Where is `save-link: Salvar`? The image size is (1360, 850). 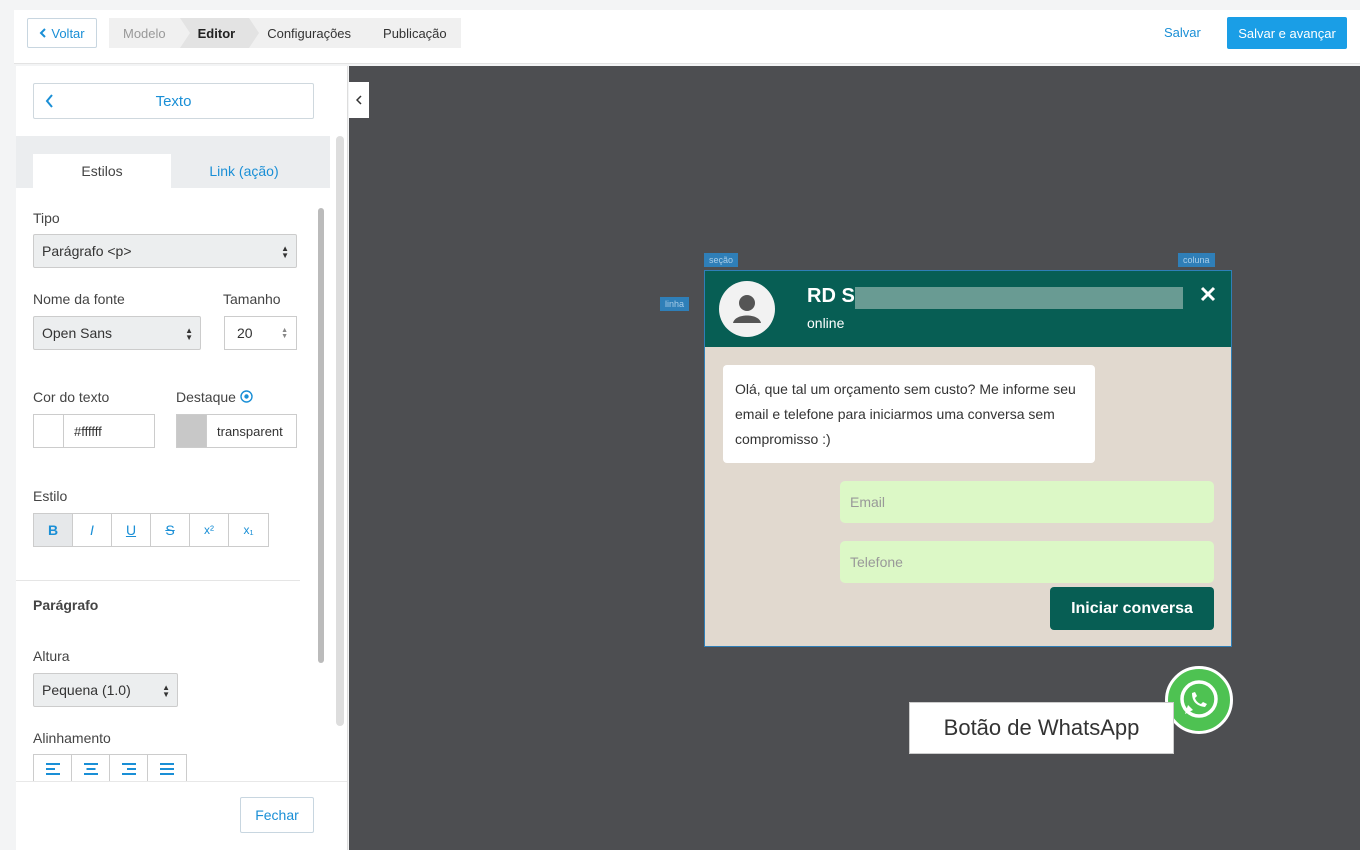 save-link: Salvar is located at coordinates (1182, 32).